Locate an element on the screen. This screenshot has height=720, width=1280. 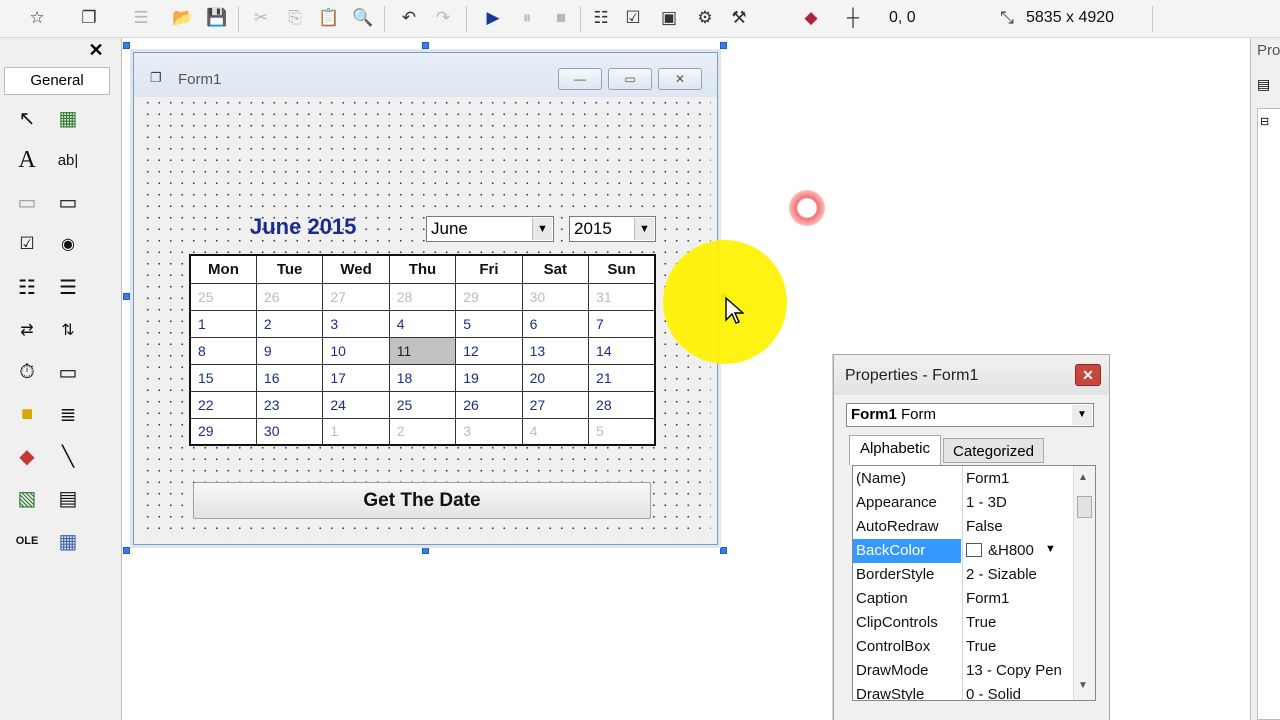
calendar-day: 22 is located at coordinates (223, 404).